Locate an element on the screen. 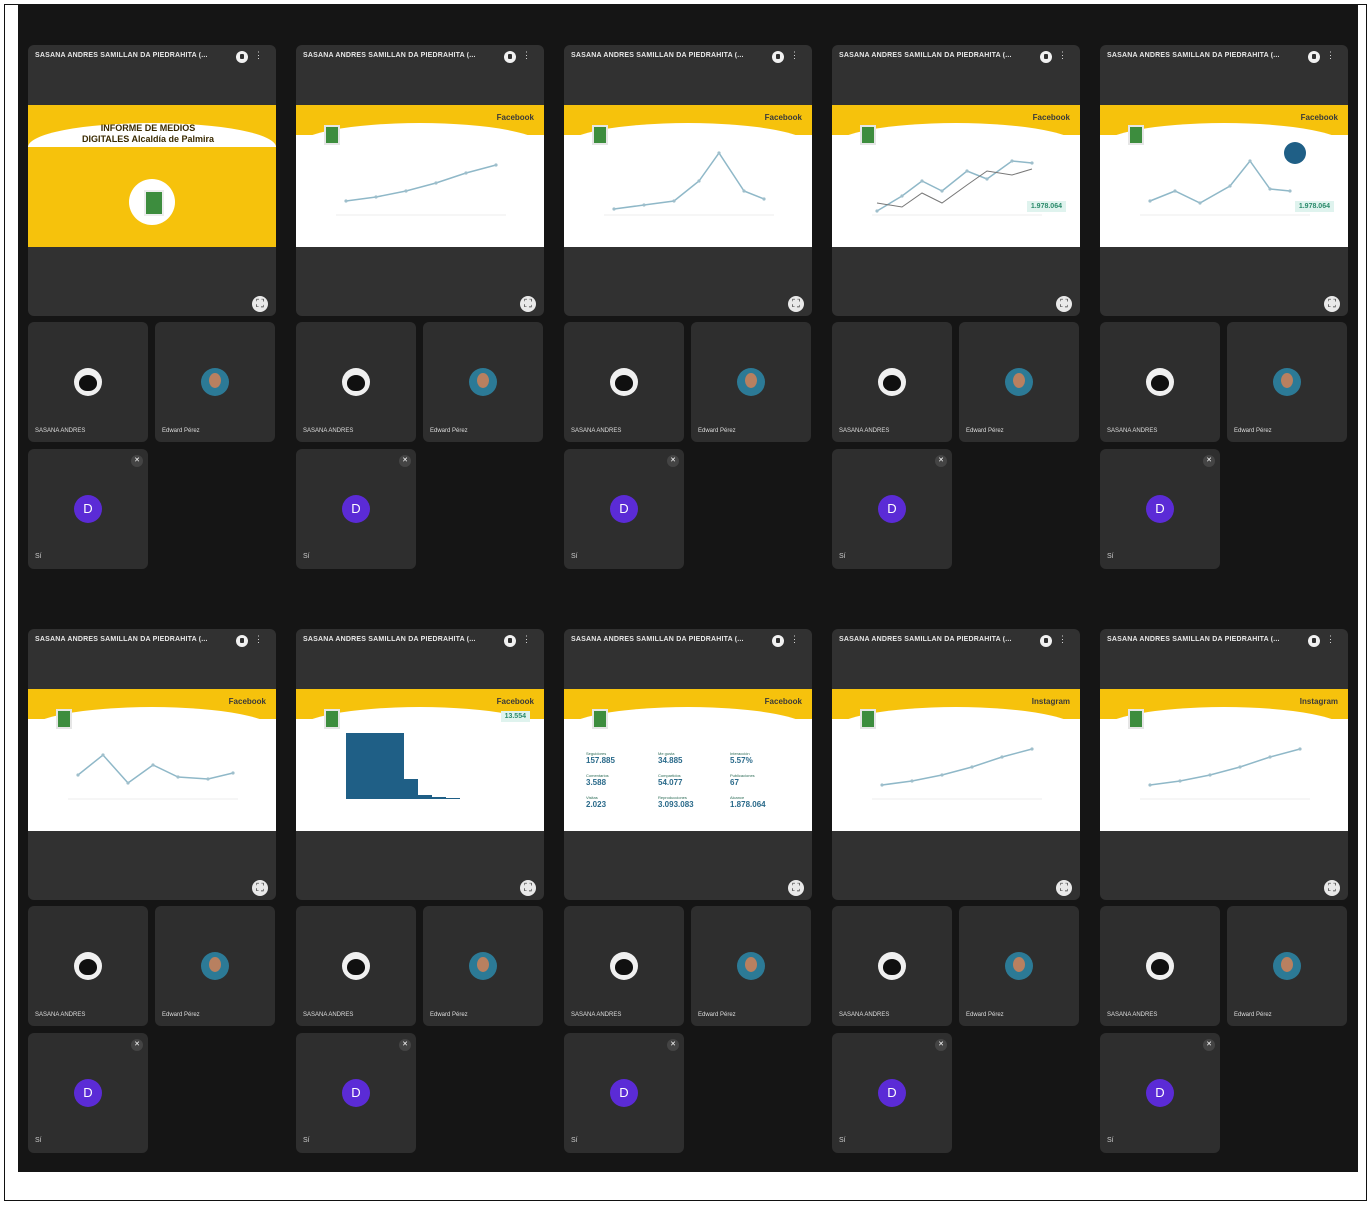 The width and height of the screenshot is (1371, 1205). initial-avatar: D is located at coordinates (624, 1093).